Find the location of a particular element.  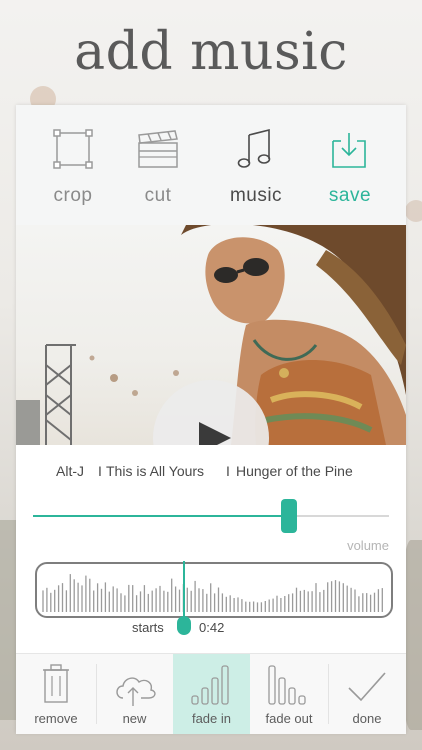

save-label: save is located at coordinates (350, 195).